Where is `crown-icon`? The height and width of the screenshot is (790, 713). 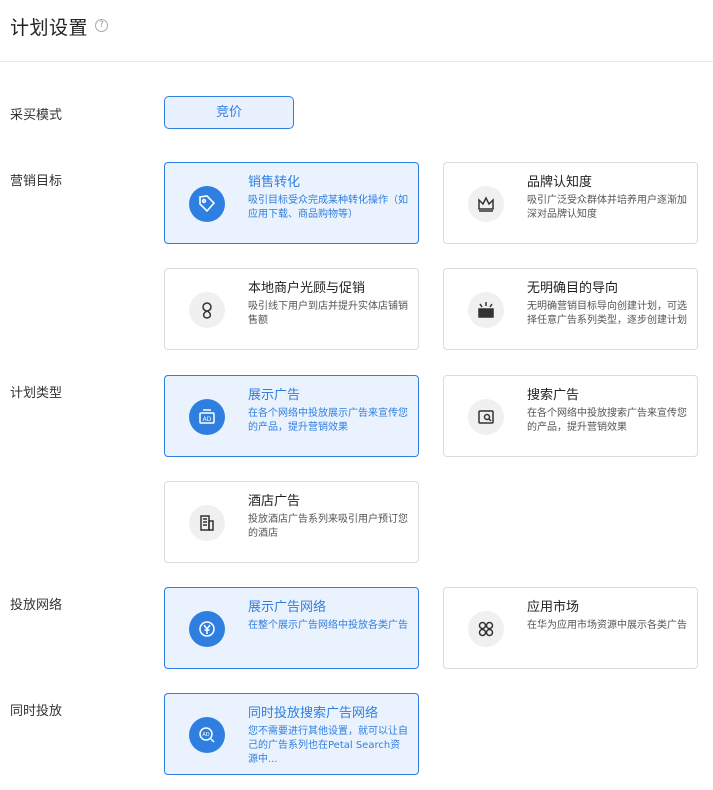 crown-icon is located at coordinates (486, 204).